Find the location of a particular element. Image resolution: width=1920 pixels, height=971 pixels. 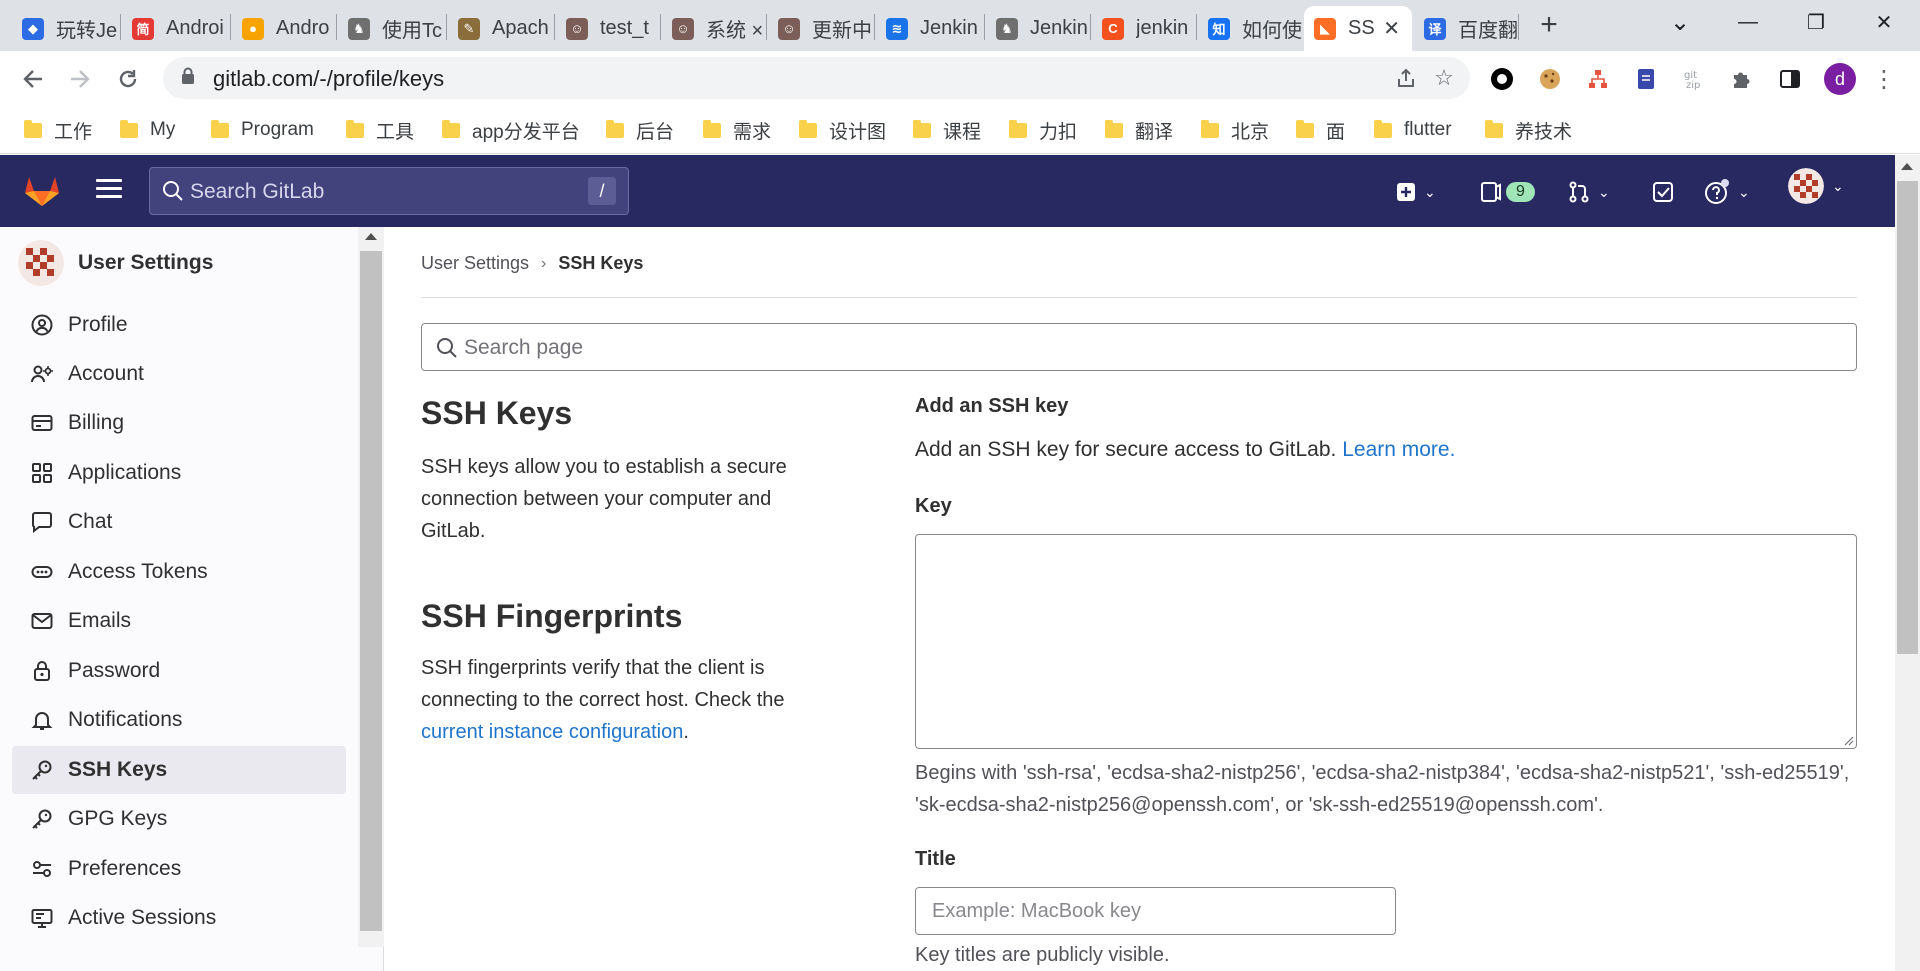

close-window-icon: ✕ is located at coordinates (1884, 22).